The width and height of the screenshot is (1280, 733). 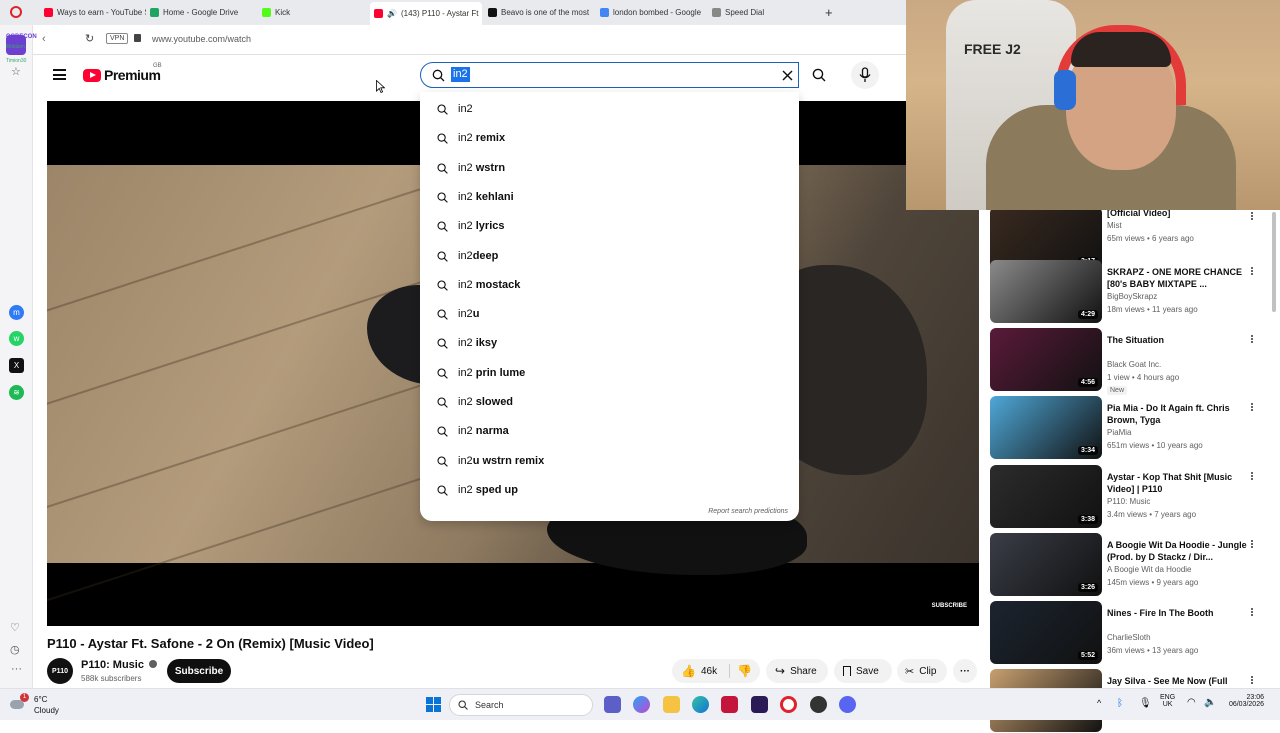 What do you see at coordinates (1134, 364) in the screenshot?
I see `recommended-channel: Black Goat Inc.` at bounding box center [1134, 364].